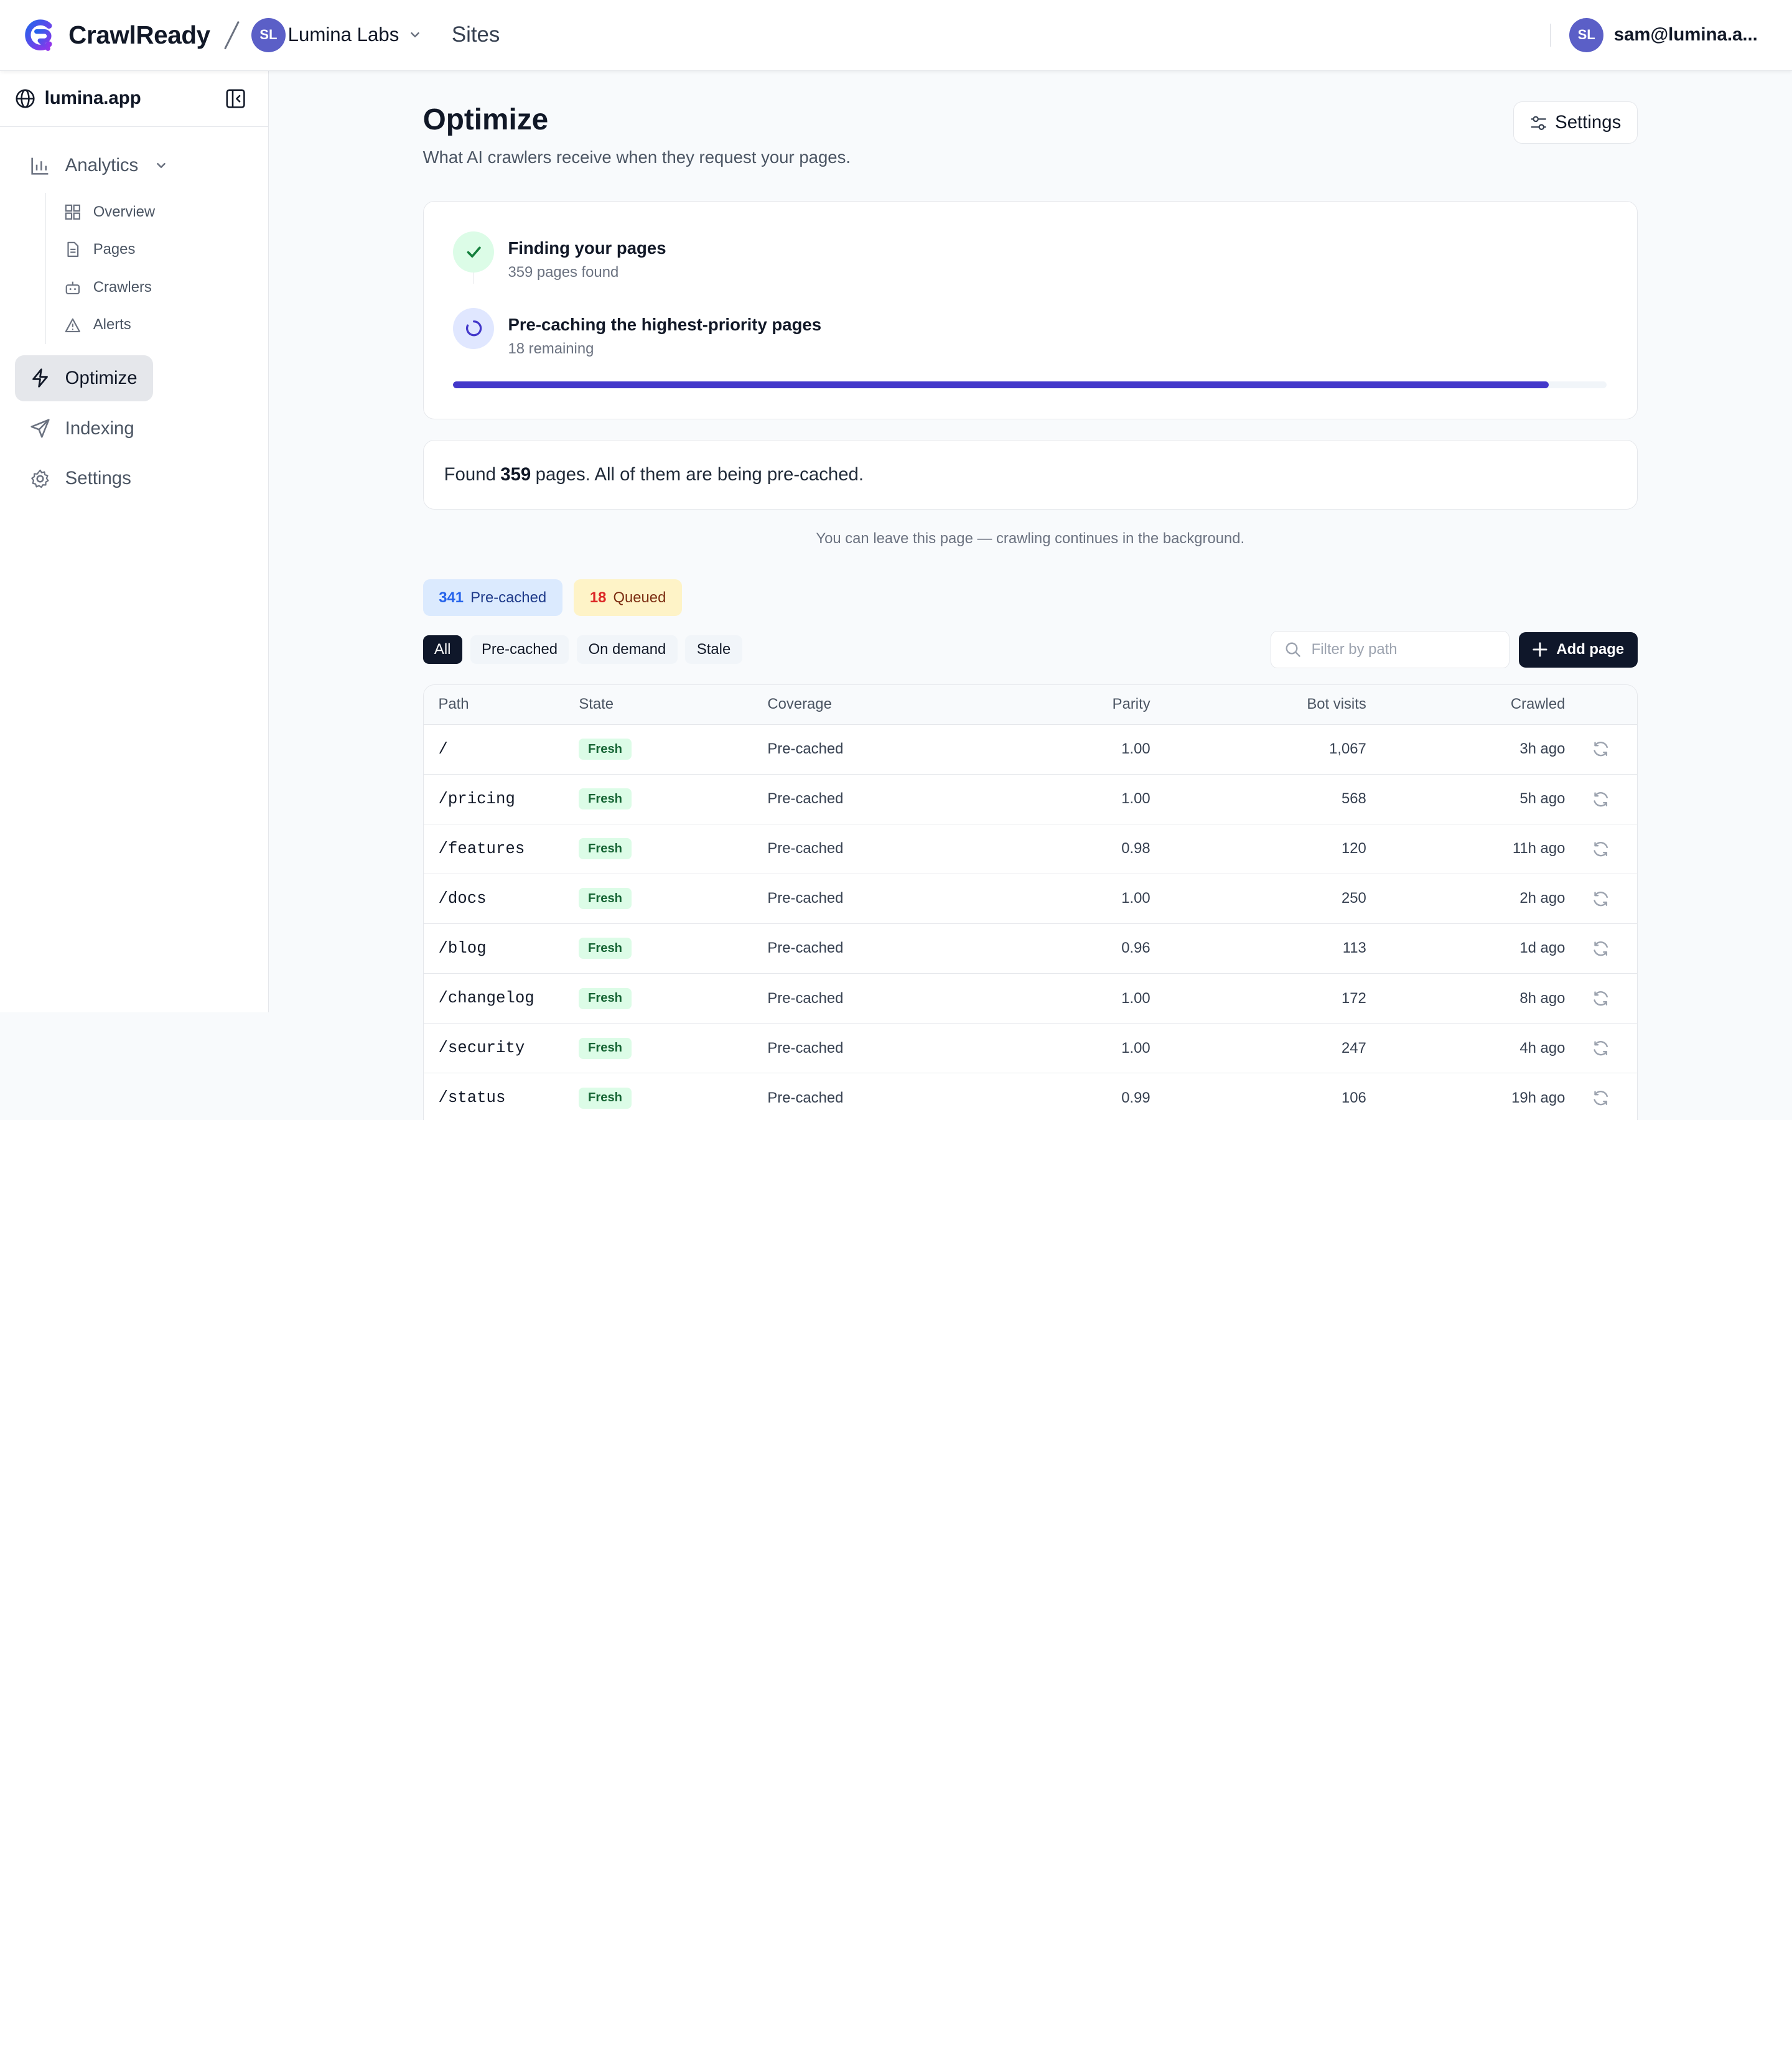 The height and width of the screenshot is (2057, 1792). Describe the element at coordinates (714, 650) in the screenshot. I see `filter-tab-stale: Stale` at that location.